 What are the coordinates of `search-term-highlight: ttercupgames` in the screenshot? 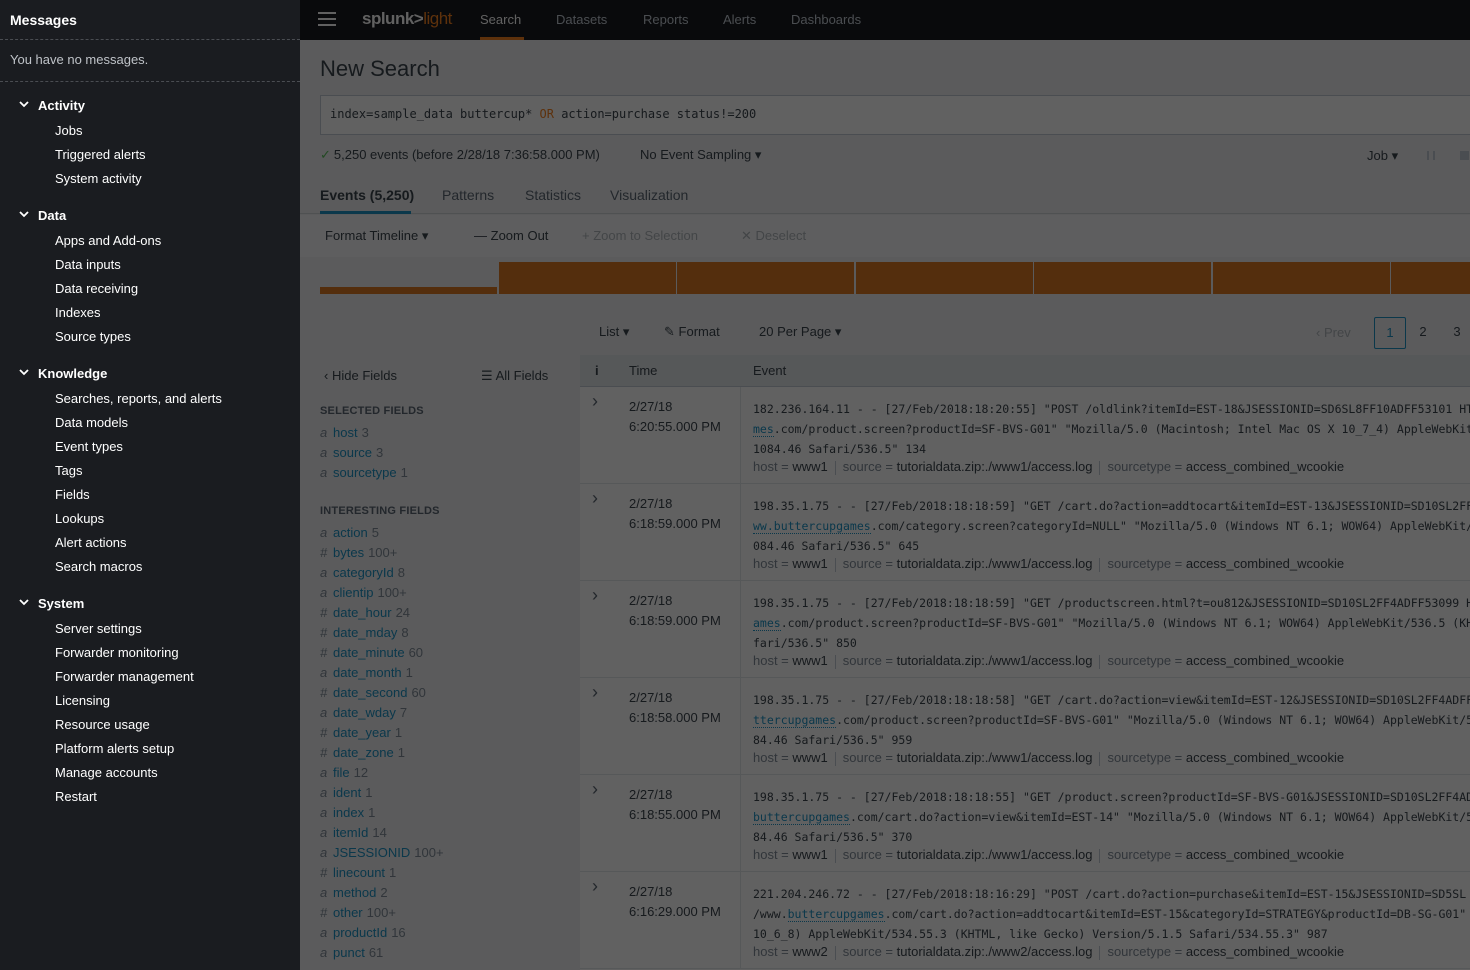 It's located at (795, 720).